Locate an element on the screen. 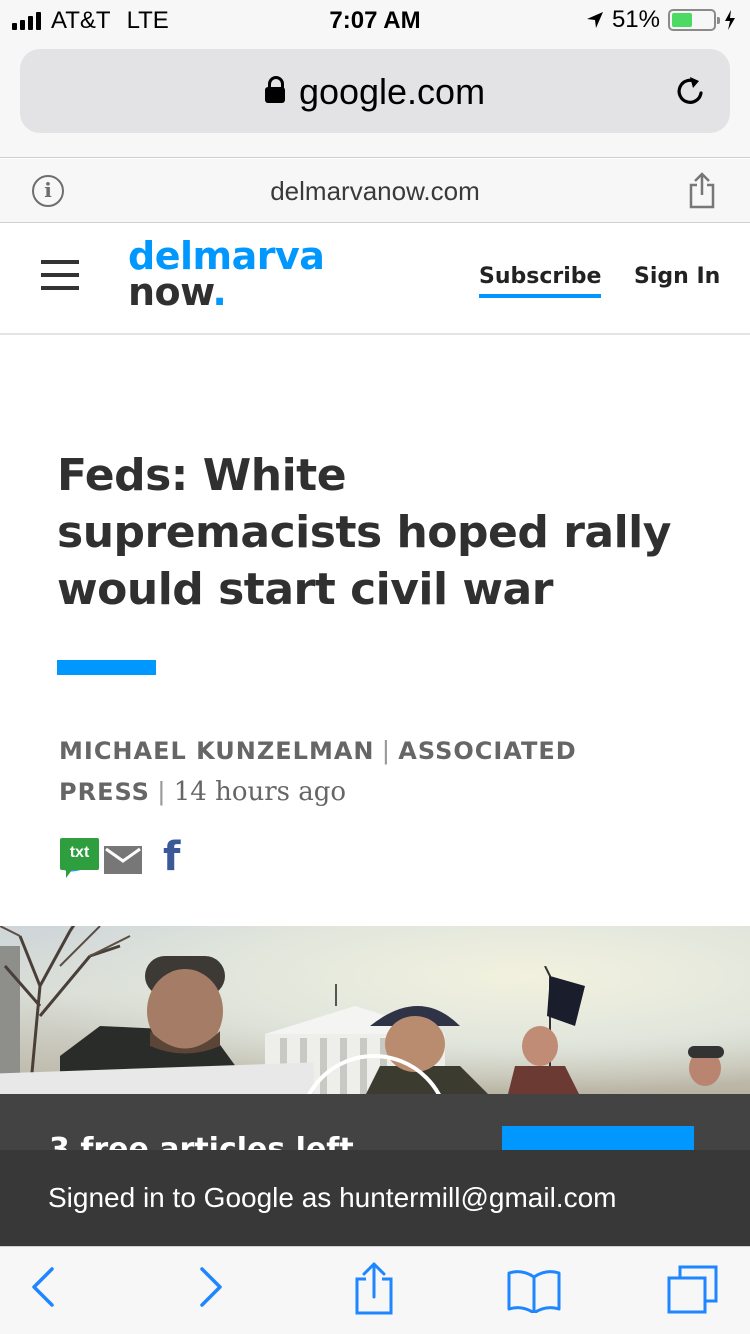  url-text: google.com is located at coordinates (392, 91).